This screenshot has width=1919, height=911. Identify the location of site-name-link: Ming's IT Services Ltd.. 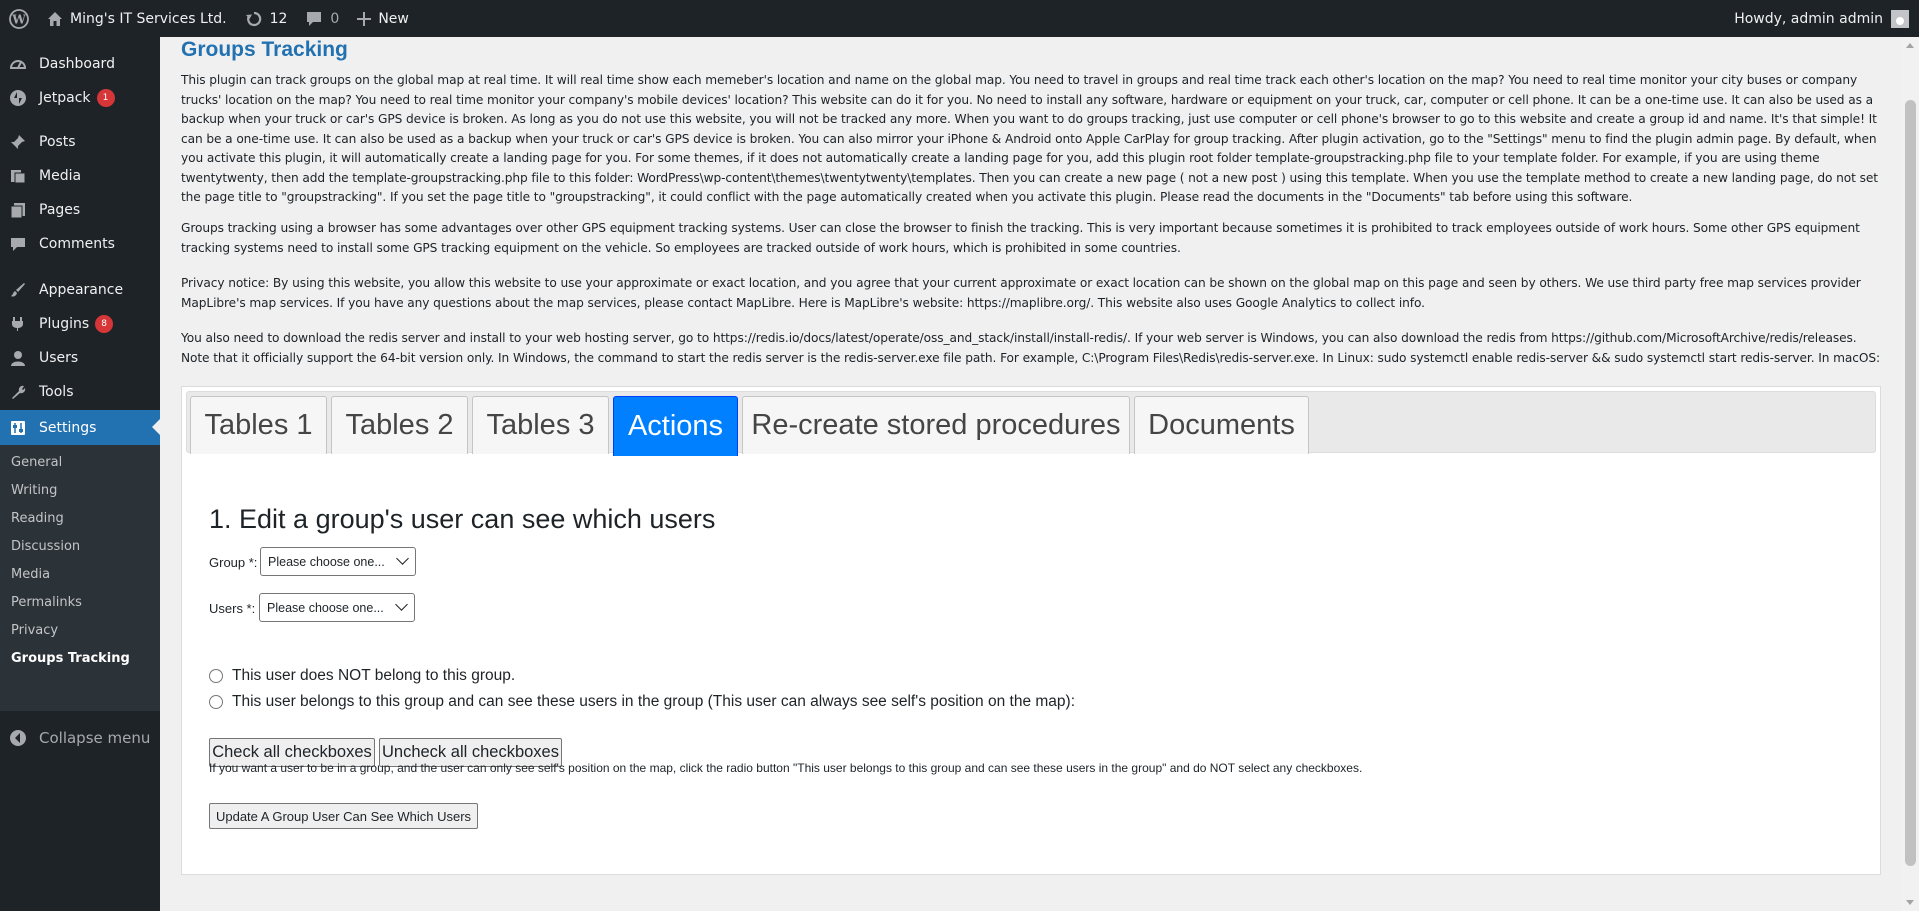
(137, 18).